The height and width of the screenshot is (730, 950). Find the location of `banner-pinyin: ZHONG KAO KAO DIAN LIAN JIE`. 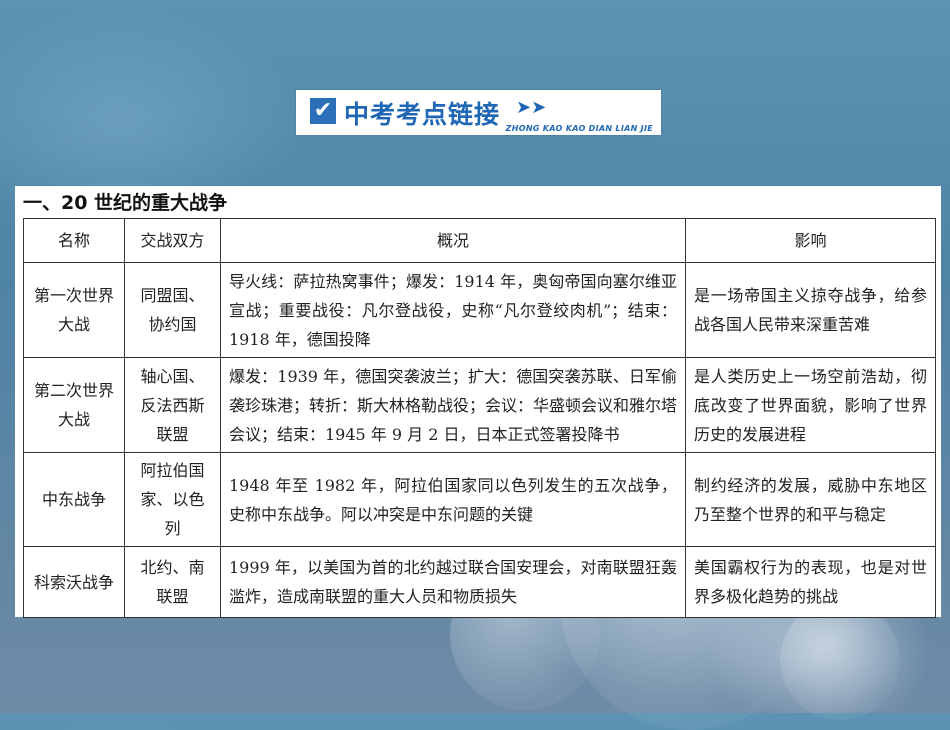

banner-pinyin: ZHONG KAO KAO DIAN LIAN JIE is located at coordinates (579, 128).